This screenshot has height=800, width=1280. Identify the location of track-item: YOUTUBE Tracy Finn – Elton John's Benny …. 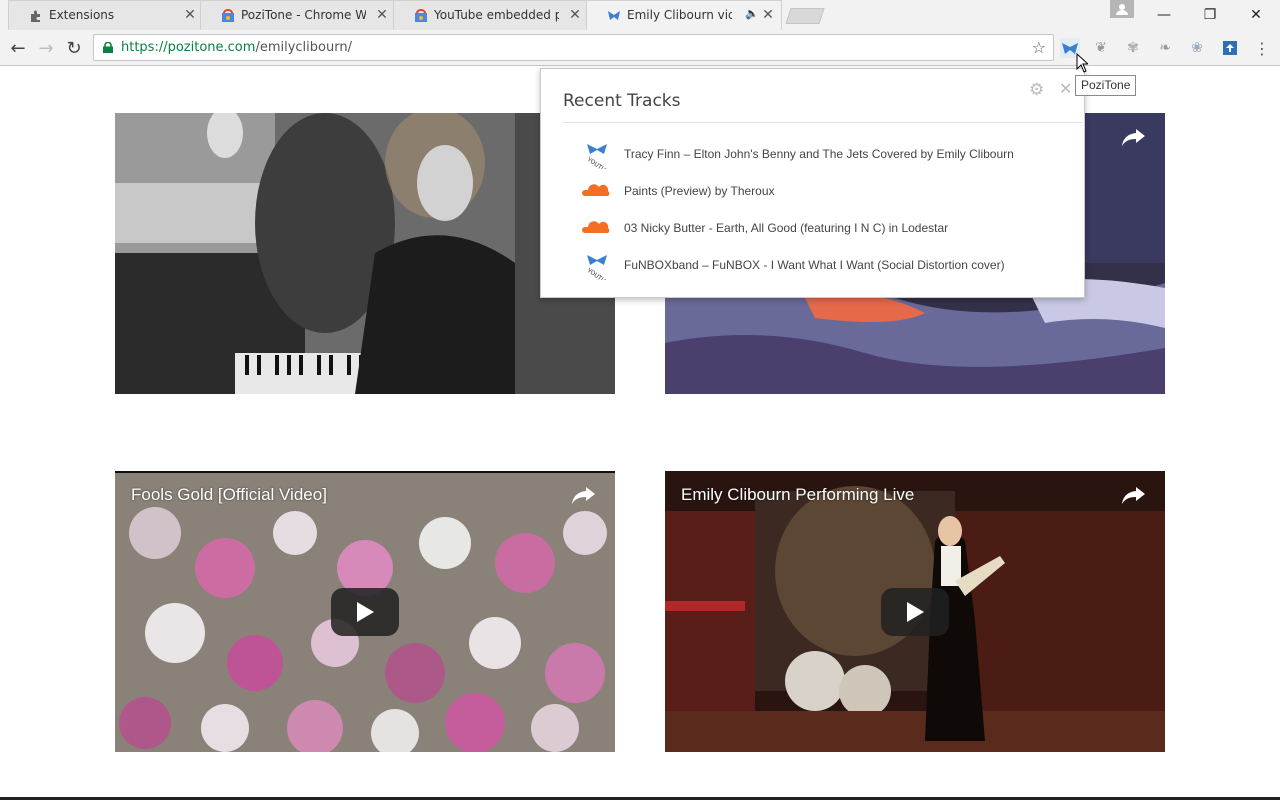
(821, 155).